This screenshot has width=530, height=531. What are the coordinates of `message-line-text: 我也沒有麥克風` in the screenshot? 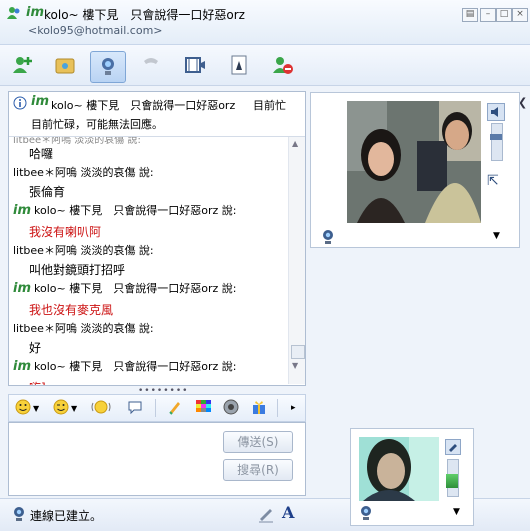 It's located at (71, 310).